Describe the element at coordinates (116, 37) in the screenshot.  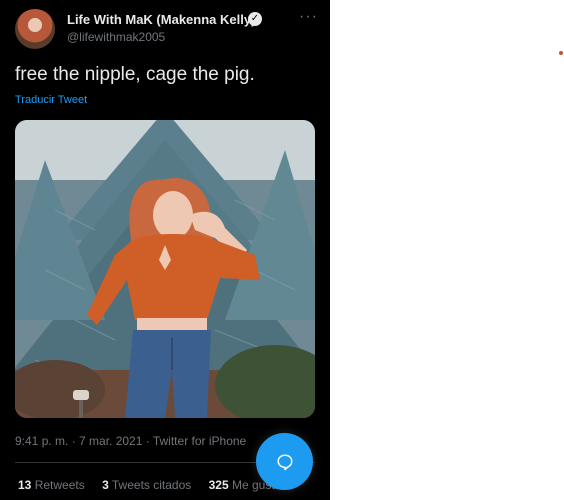
I see `handle: @lifewithmak2005` at that location.